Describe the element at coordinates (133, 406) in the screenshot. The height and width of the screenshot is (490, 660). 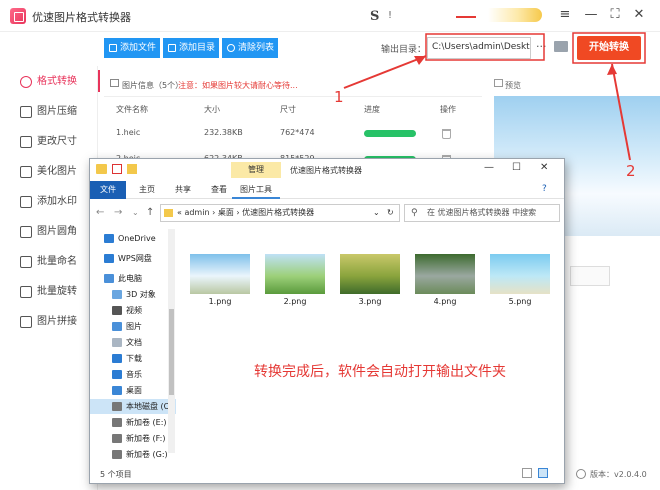
I see `tree-item: 本地磁盘 (C` at that location.